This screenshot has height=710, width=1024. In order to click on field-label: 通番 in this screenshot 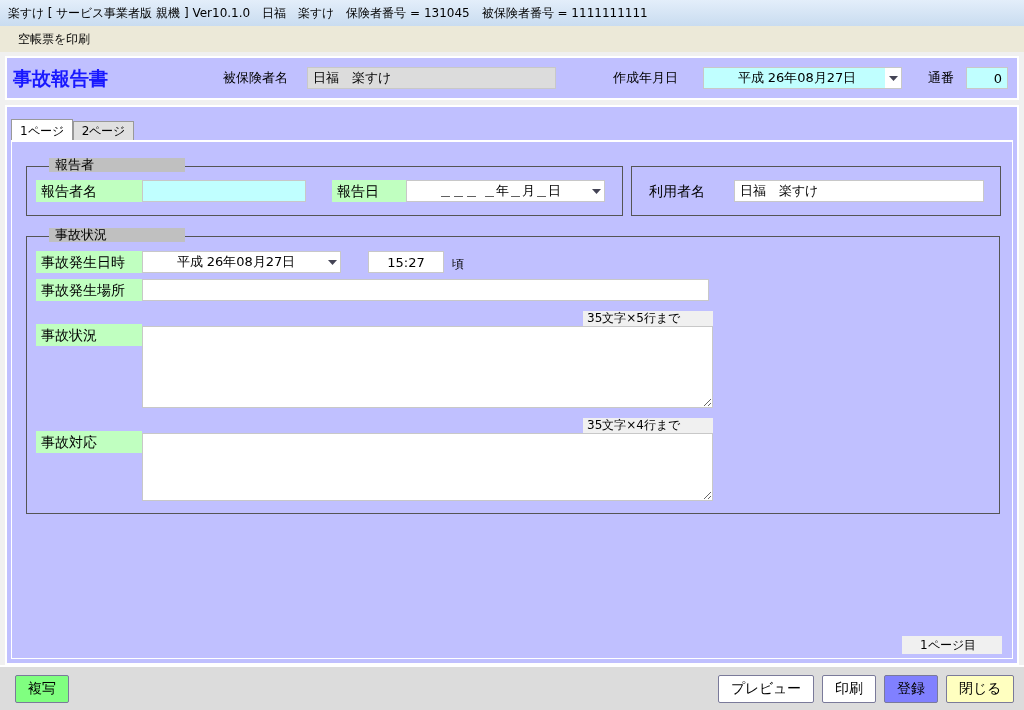, I will do `click(941, 78)`.